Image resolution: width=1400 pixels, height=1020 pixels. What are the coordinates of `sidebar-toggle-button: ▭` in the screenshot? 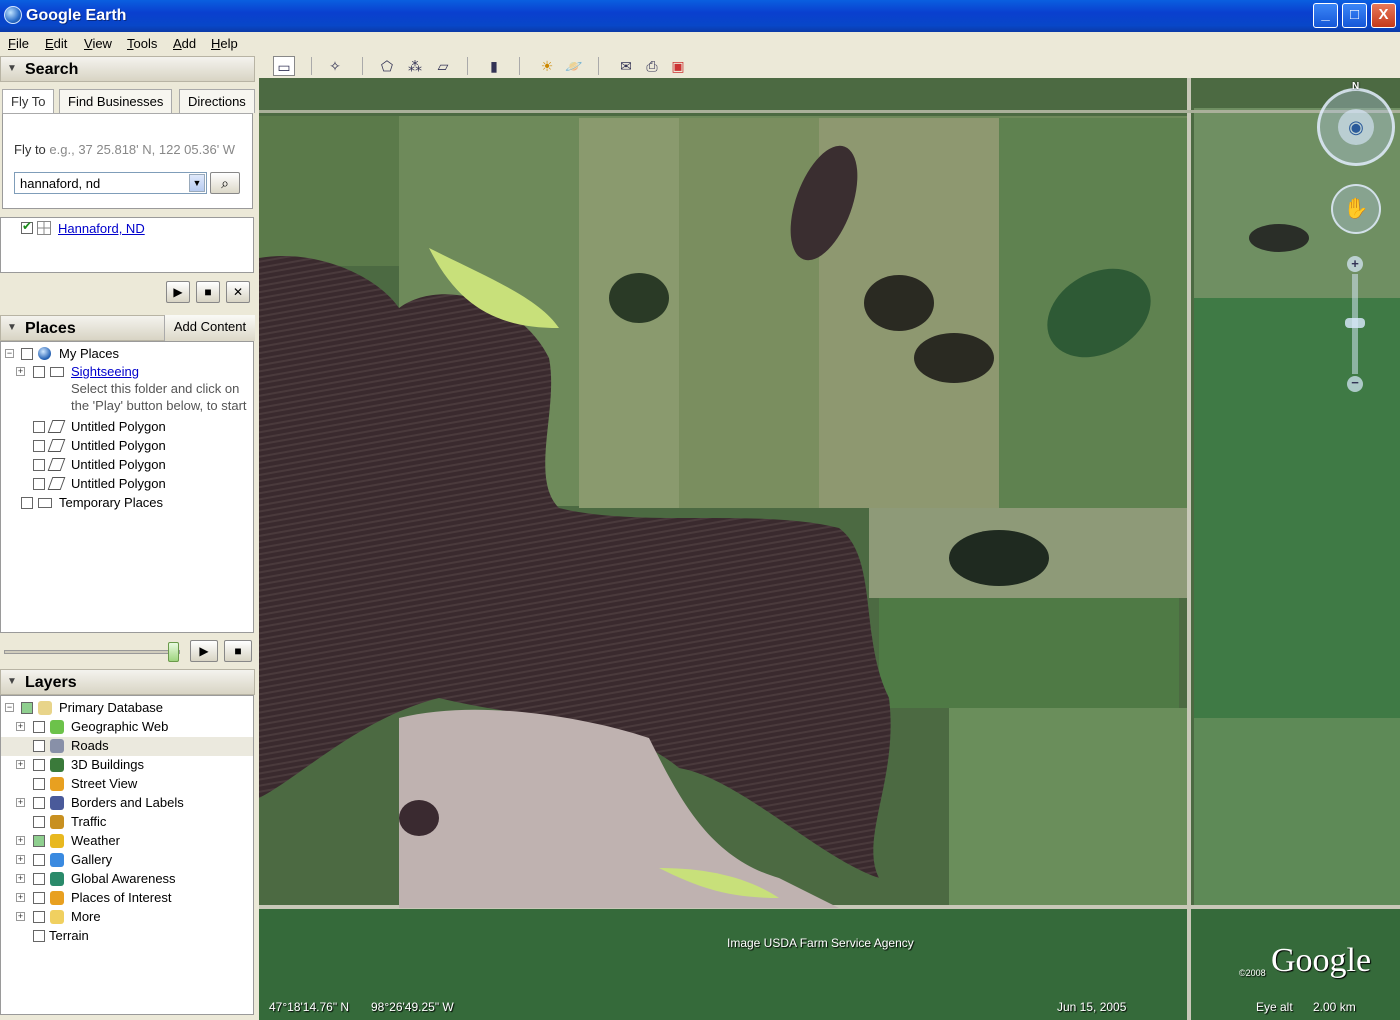 It's located at (284, 66).